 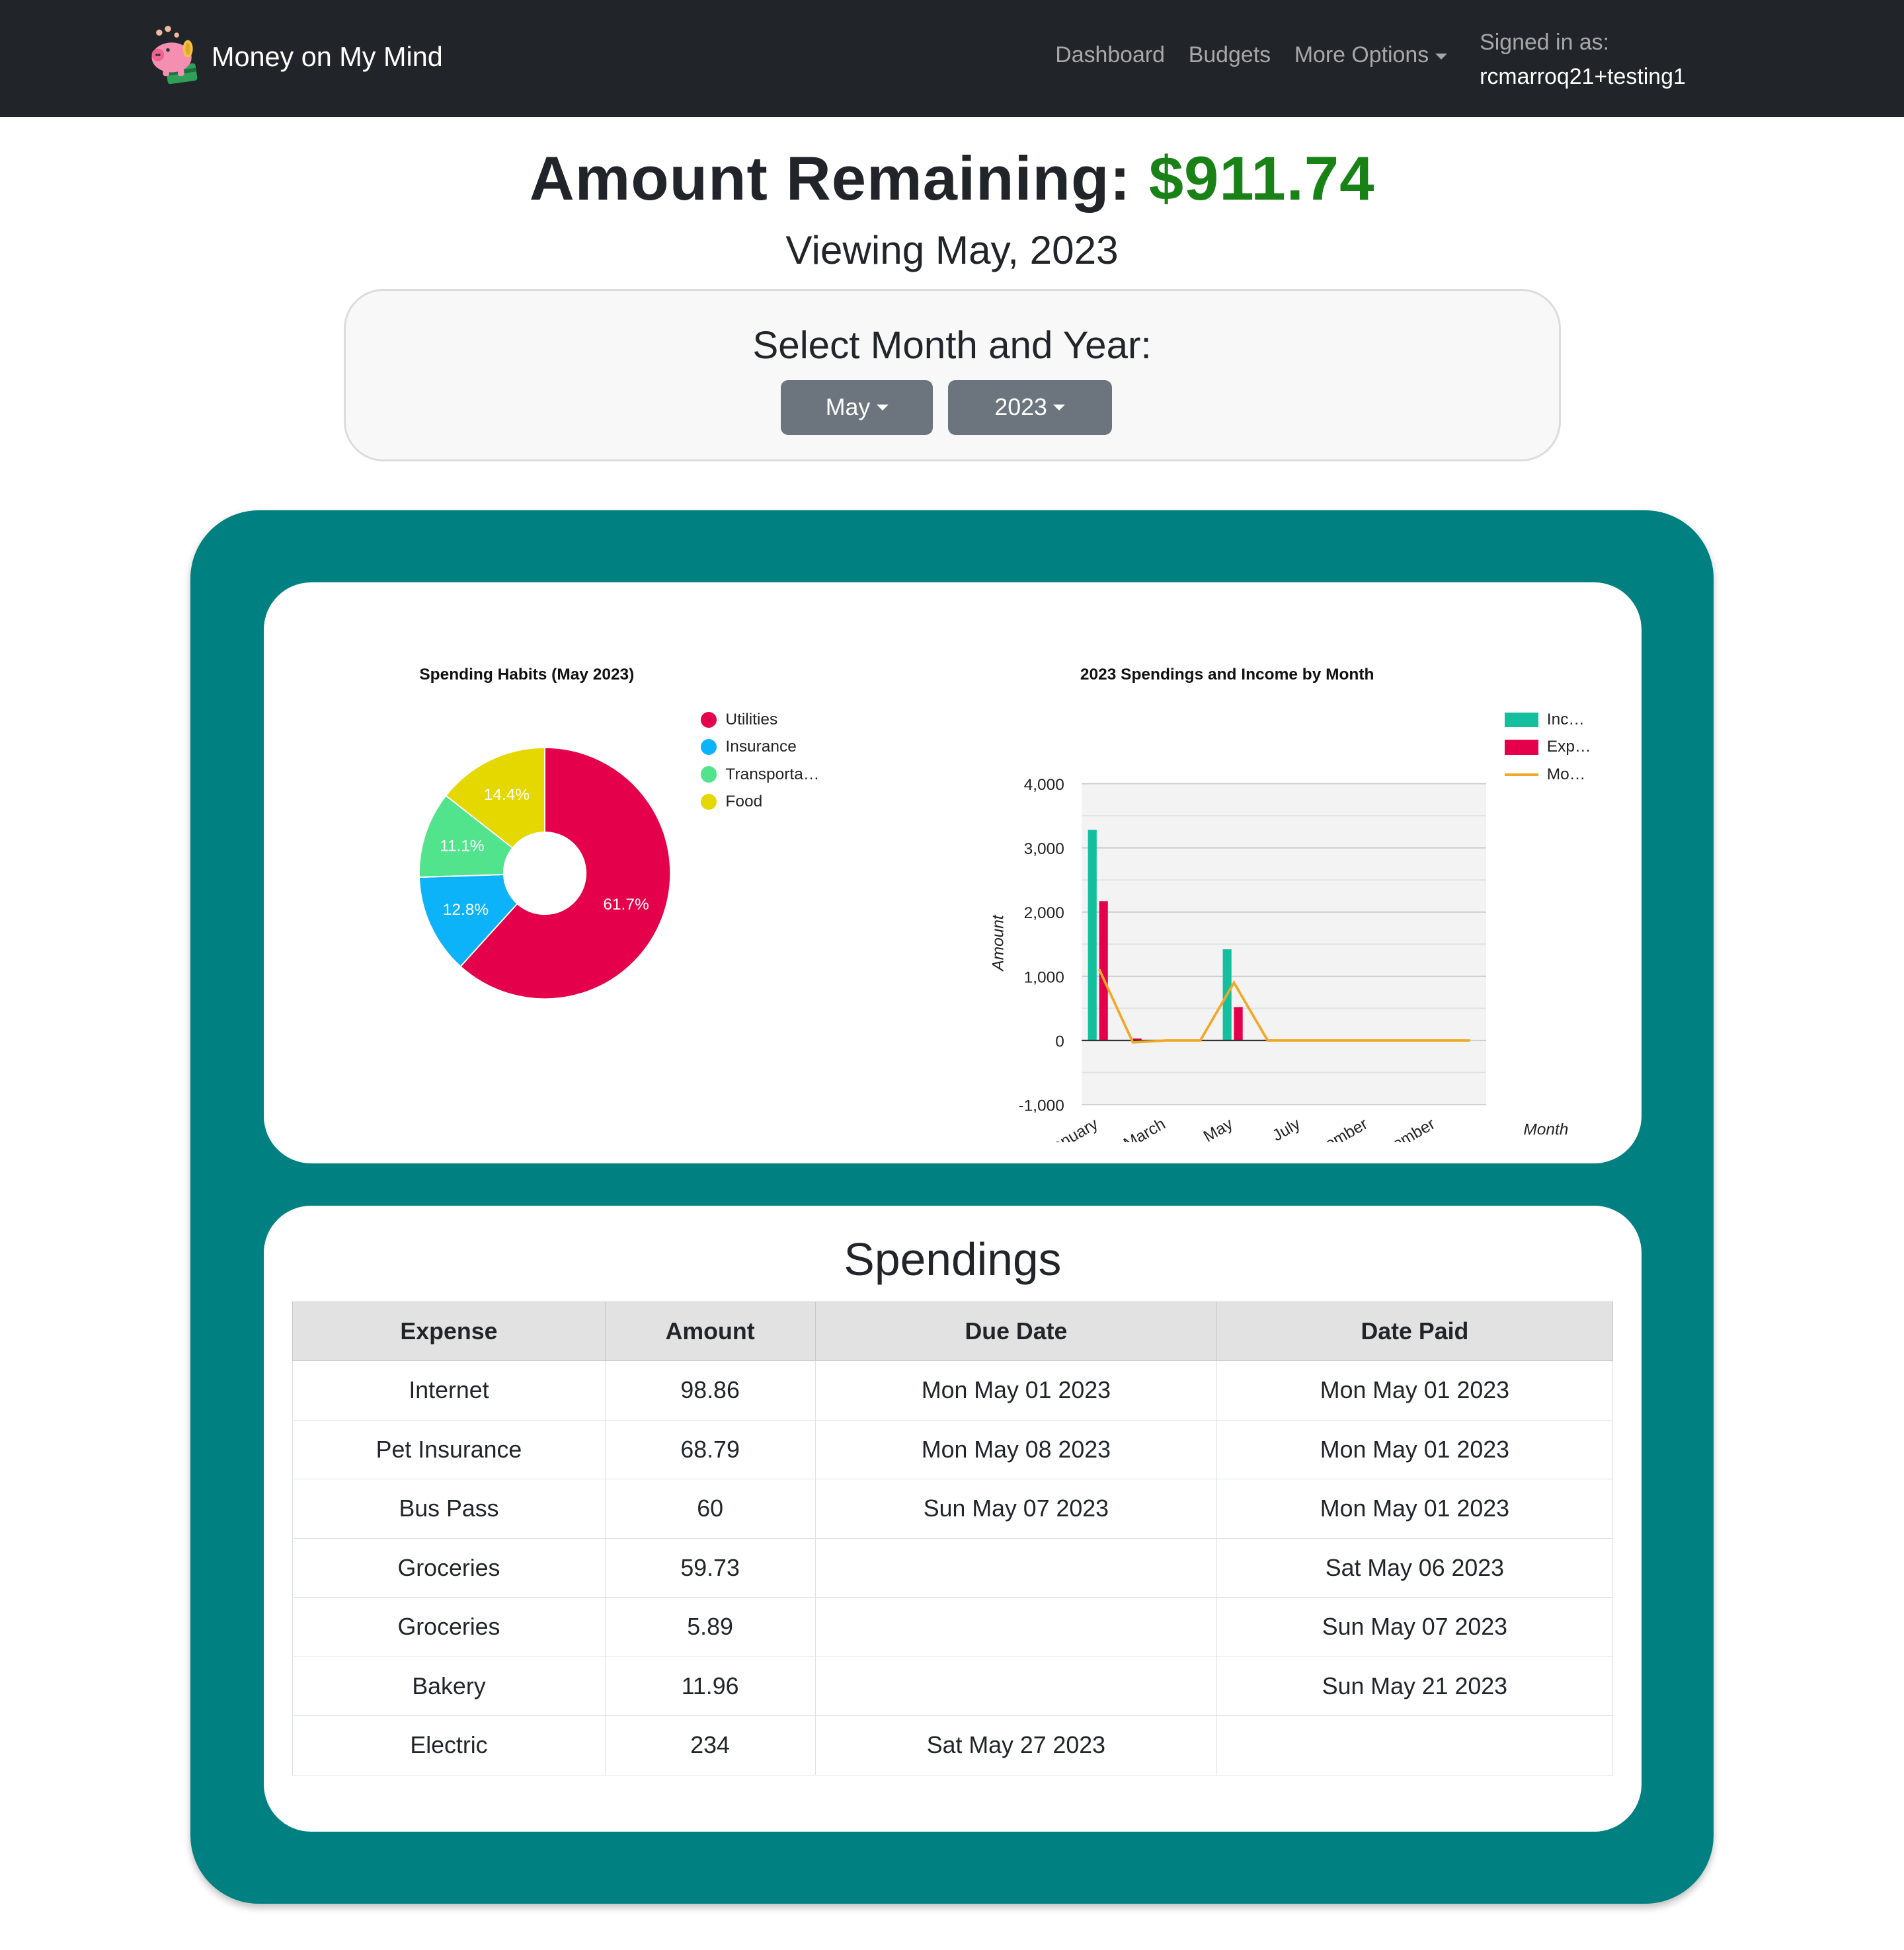 What do you see at coordinates (295, 57) in the screenshot?
I see `brand-link: Money on My Mind` at bounding box center [295, 57].